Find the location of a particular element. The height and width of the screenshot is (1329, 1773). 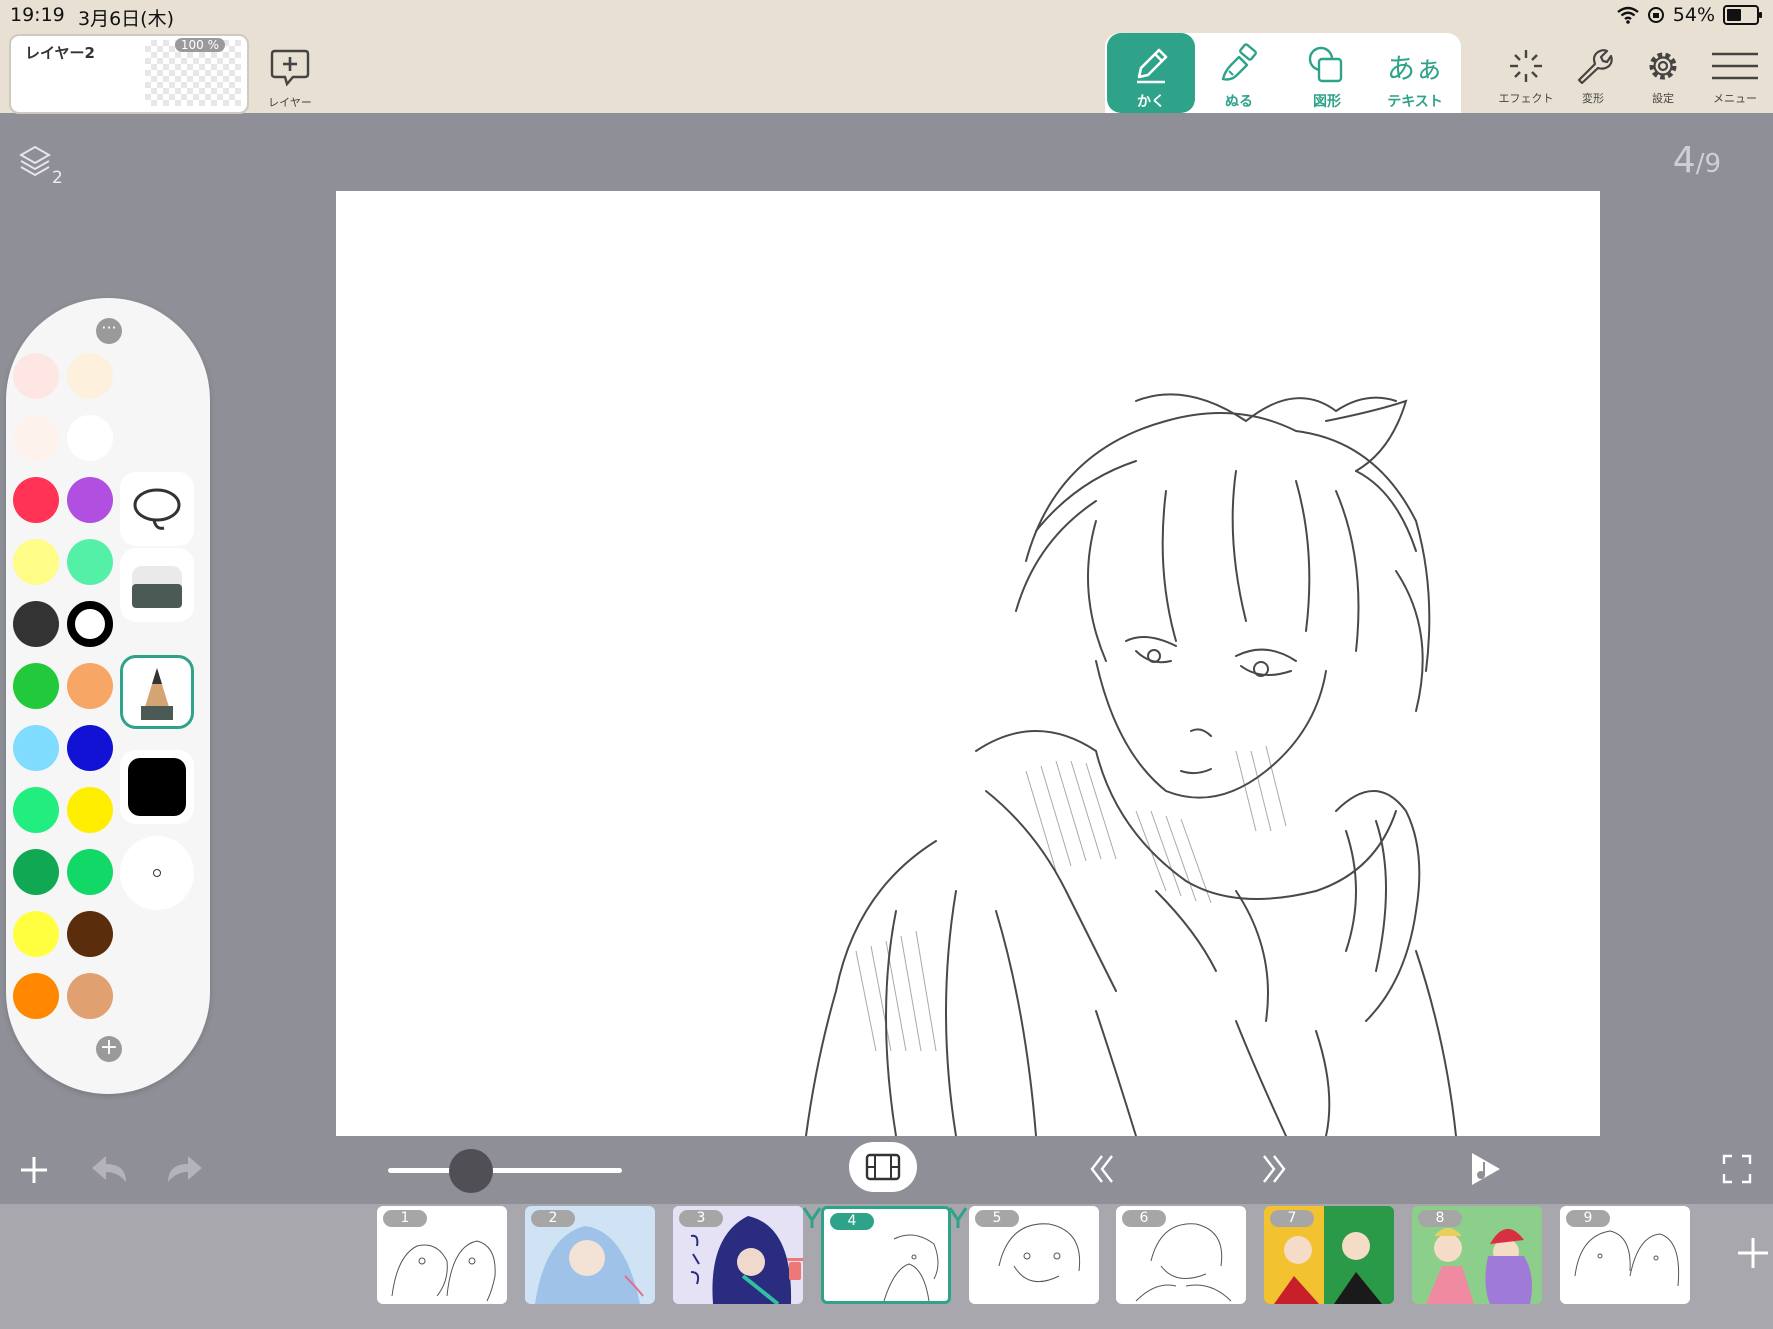

canvas-controls is located at coordinates (886, 1170).